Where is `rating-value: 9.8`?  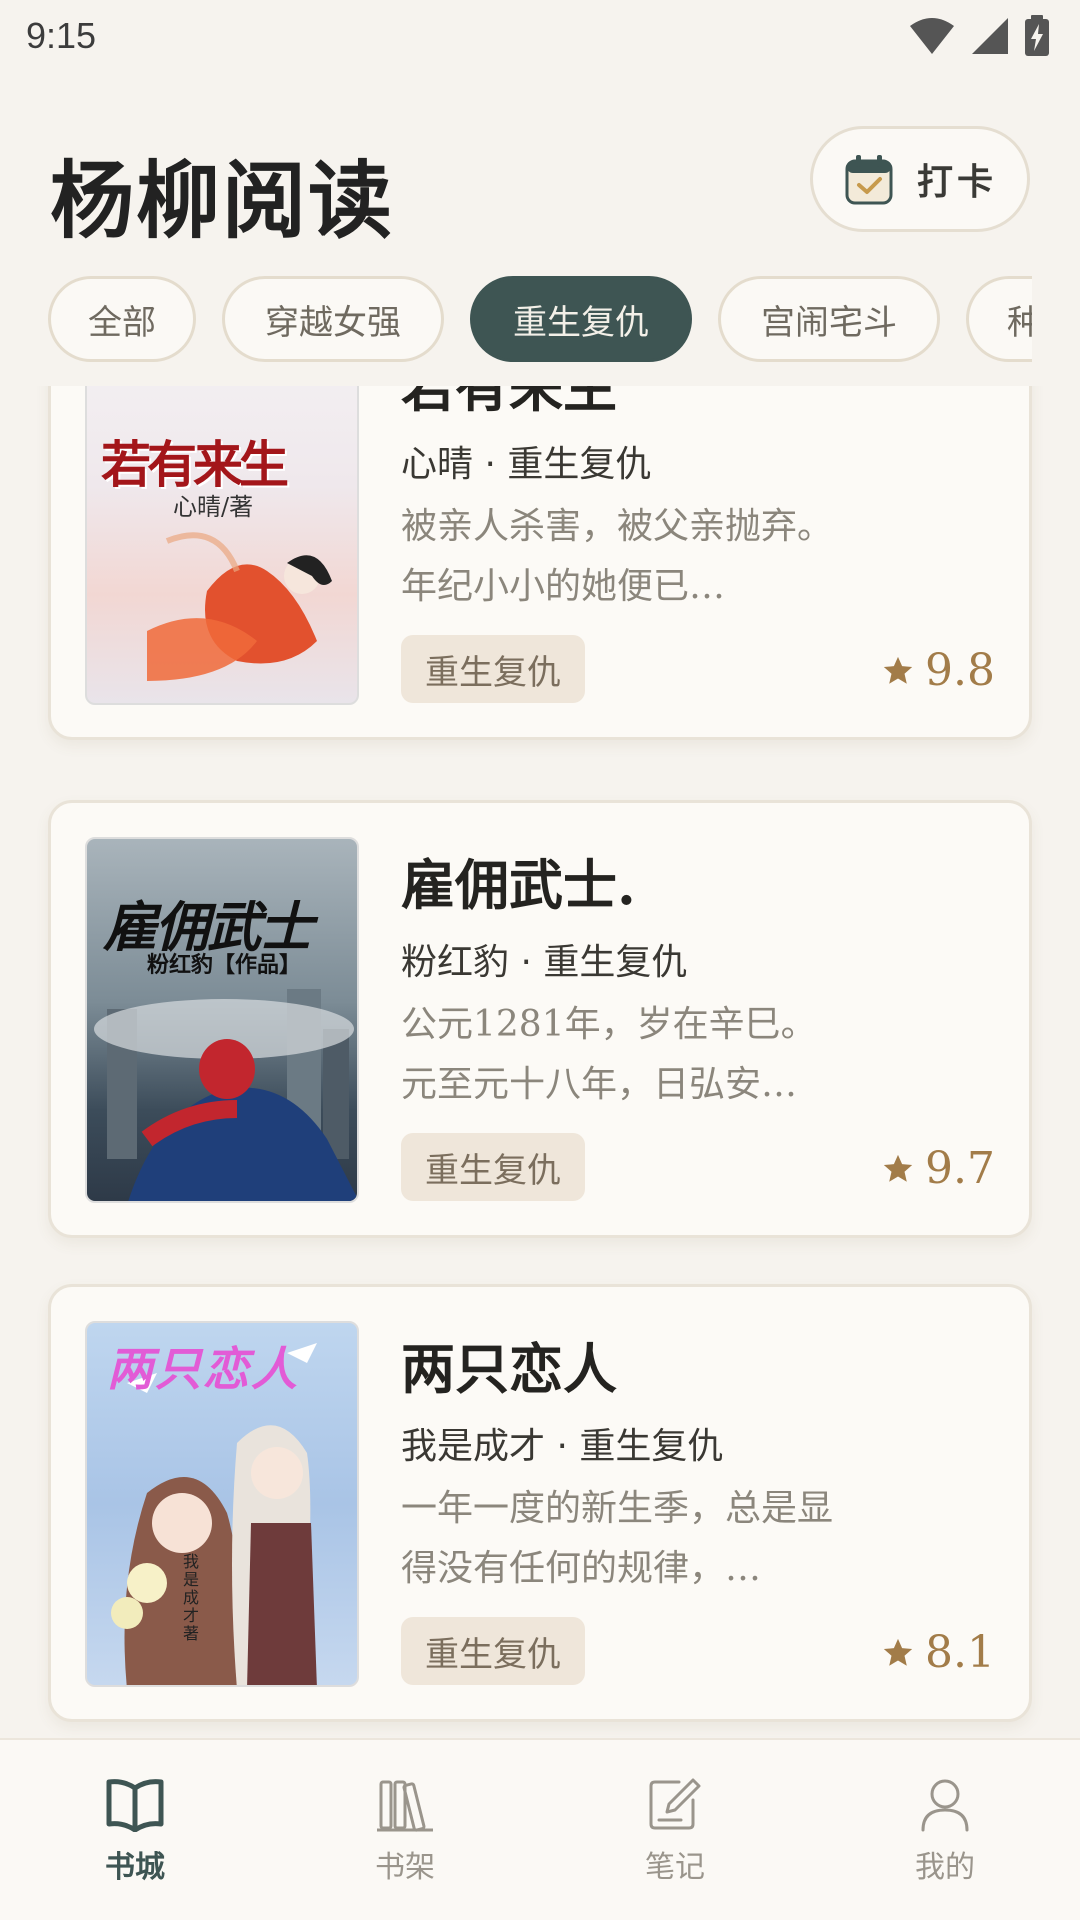 rating-value: 9.8 is located at coordinates (960, 670).